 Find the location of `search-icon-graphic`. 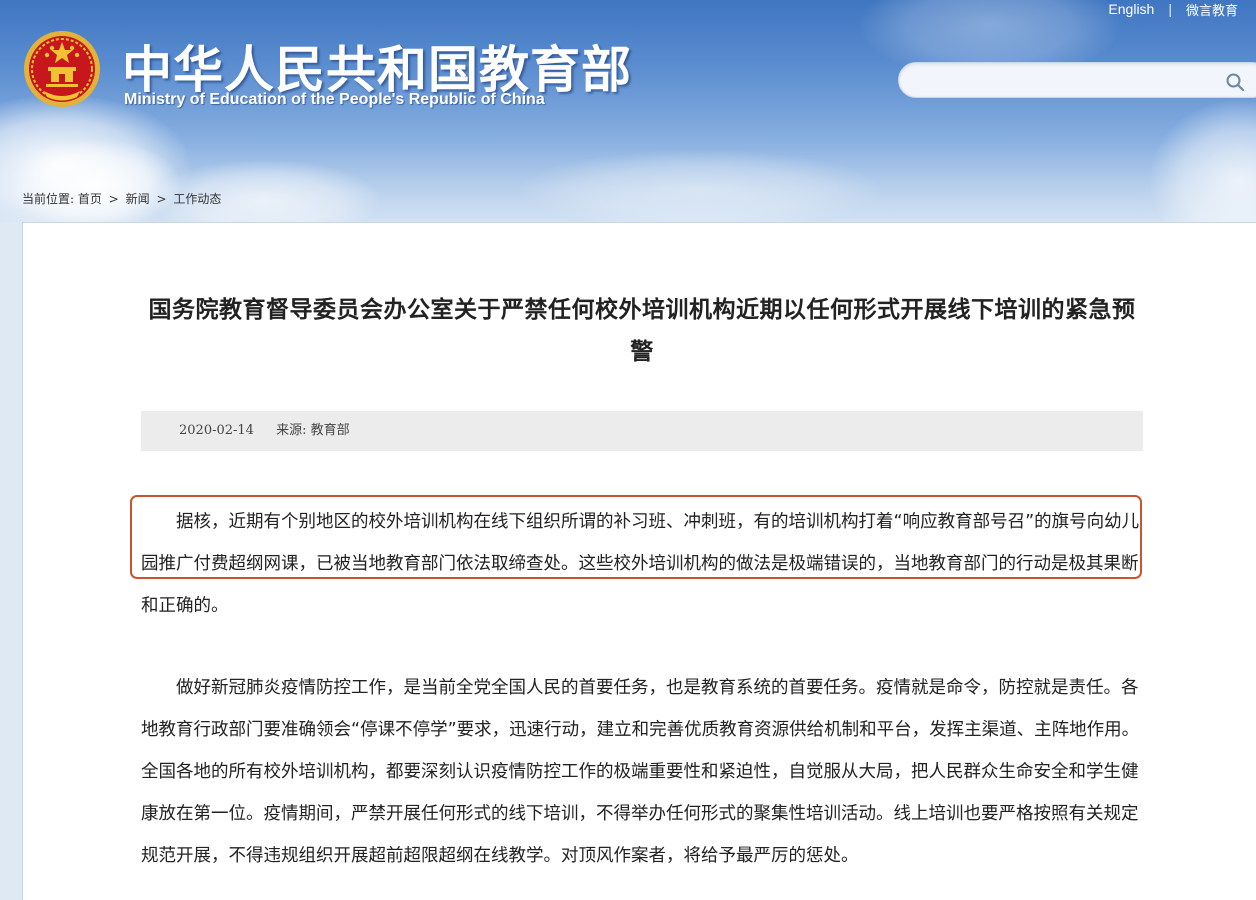

search-icon-graphic is located at coordinates (1235, 82).